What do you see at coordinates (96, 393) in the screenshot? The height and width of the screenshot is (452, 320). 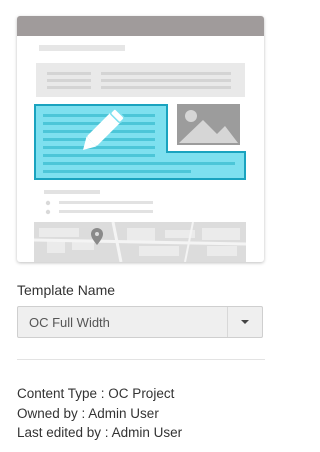 I see `content-type-text: Content Type : OC Project` at bounding box center [96, 393].